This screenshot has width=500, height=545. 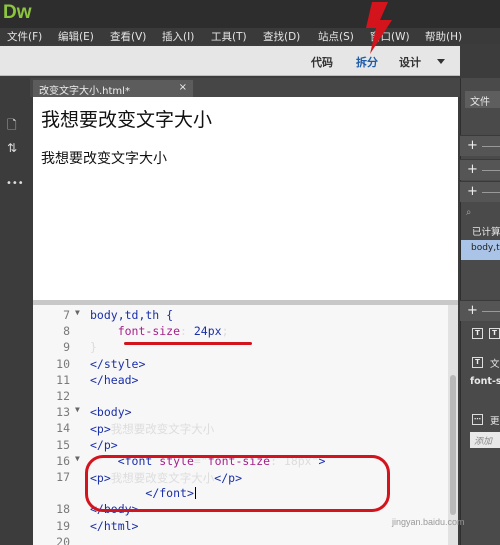 I want to click on app-logo: Dw, so click(x=17, y=12).